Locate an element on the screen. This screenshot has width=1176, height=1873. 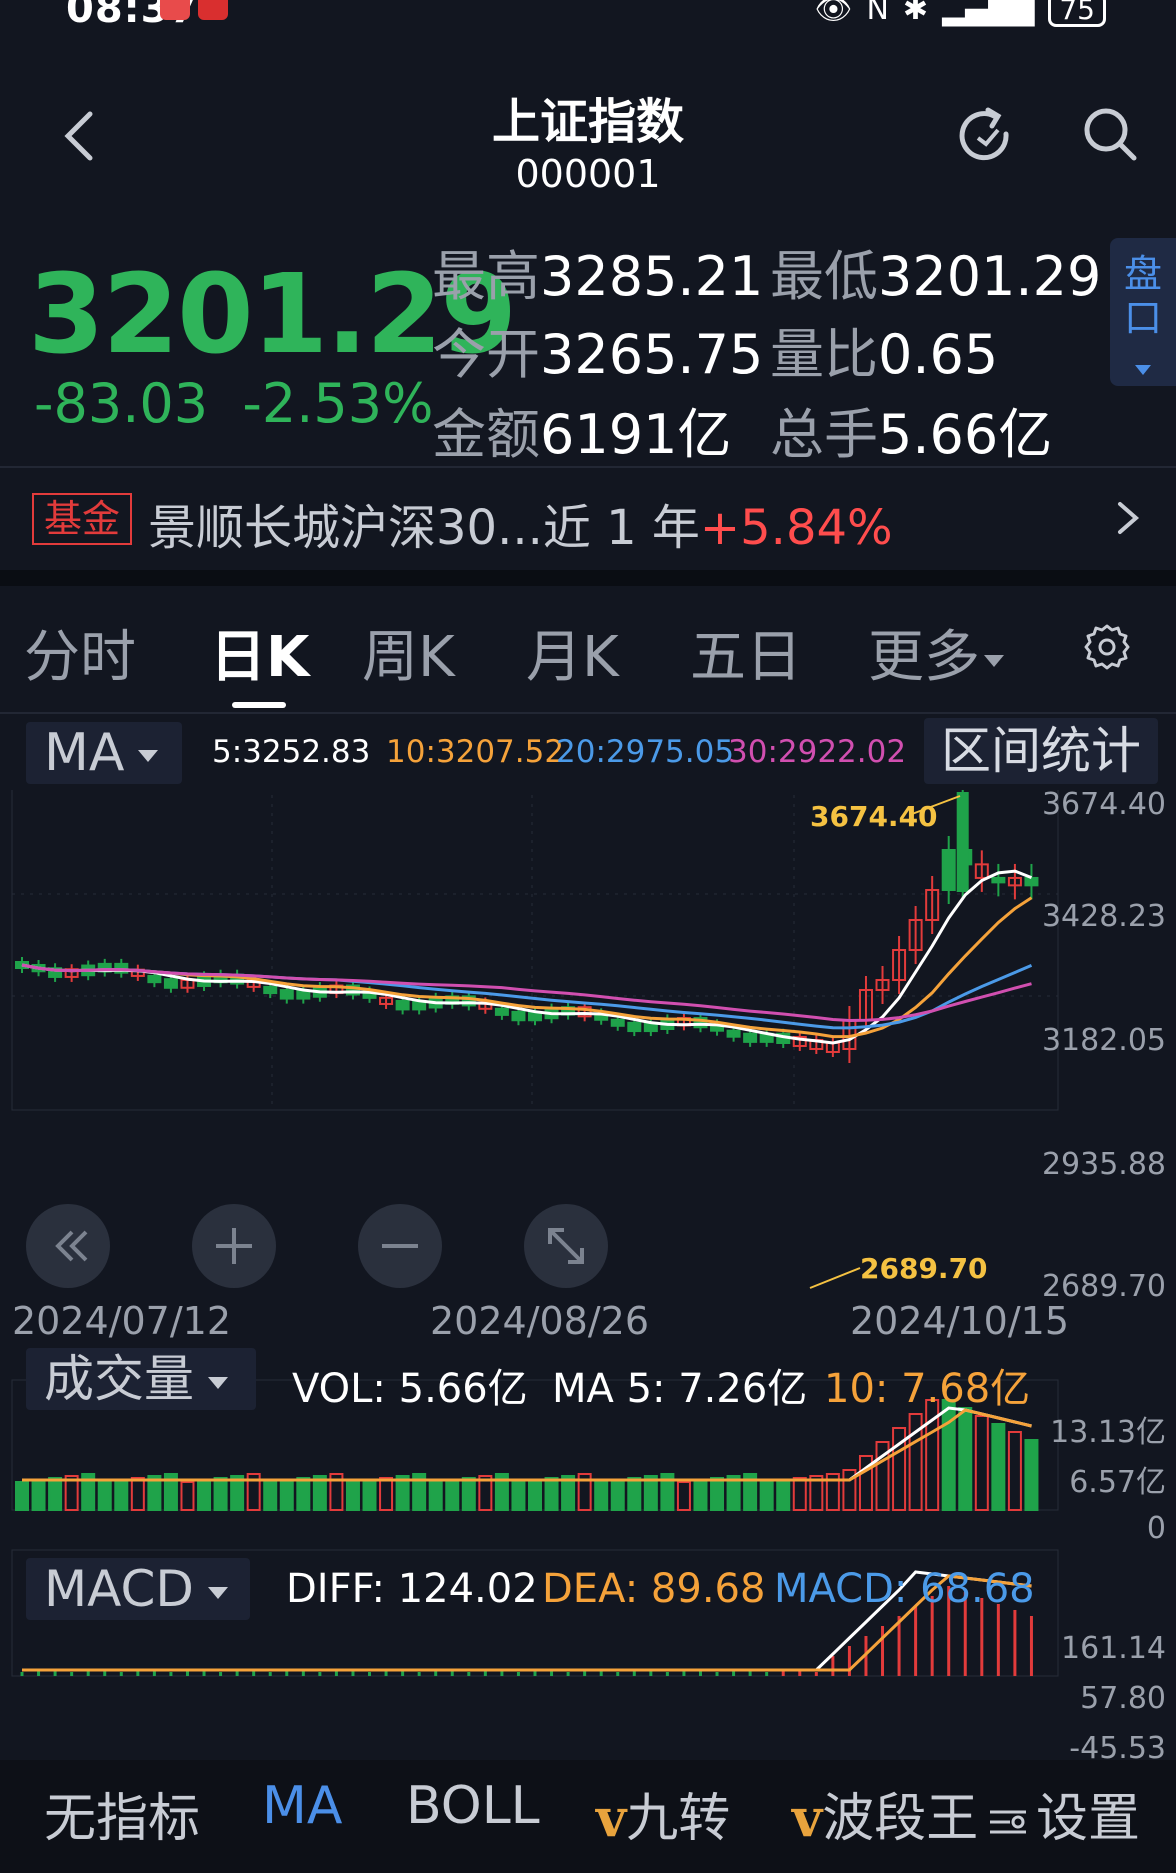
refresh-icon is located at coordinates (986, 136).